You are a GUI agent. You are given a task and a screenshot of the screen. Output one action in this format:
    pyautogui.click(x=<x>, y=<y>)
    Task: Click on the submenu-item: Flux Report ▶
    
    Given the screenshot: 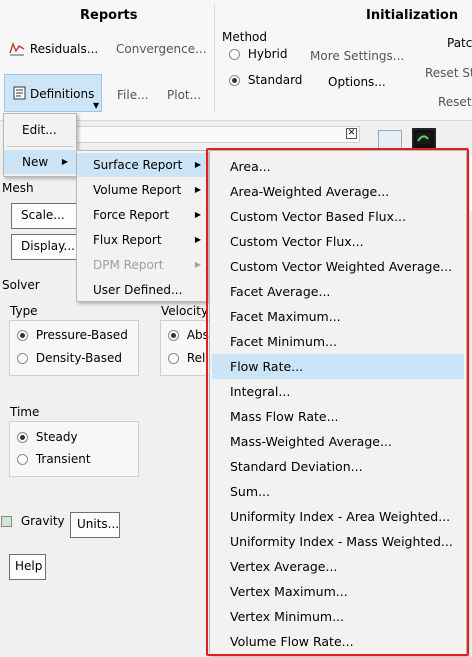 What is the action you would take?
    pyautogui.click(x=142, y=240)
    